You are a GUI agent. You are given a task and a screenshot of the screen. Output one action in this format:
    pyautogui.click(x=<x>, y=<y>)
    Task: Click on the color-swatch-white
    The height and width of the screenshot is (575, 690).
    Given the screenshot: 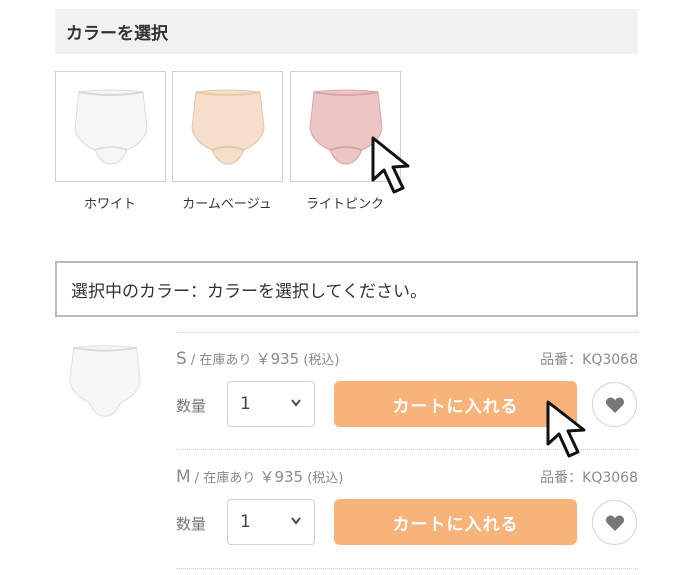 What is the action you would take?
    pyautogui.click(x=110, y=126)
    